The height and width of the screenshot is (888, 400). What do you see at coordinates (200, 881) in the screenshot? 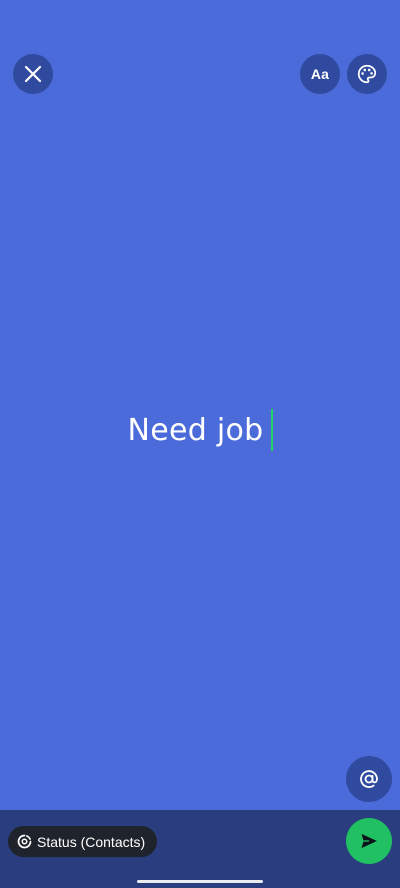
I see `home-indicator` at bounding box center [200, 881].